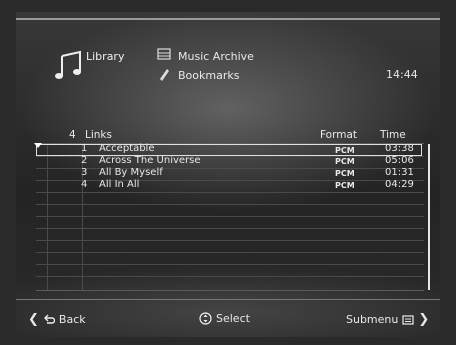 The height and width of the screenshot is (345, 456). I want to click on submenu-button: Submenu ❯, so click(387, 319).